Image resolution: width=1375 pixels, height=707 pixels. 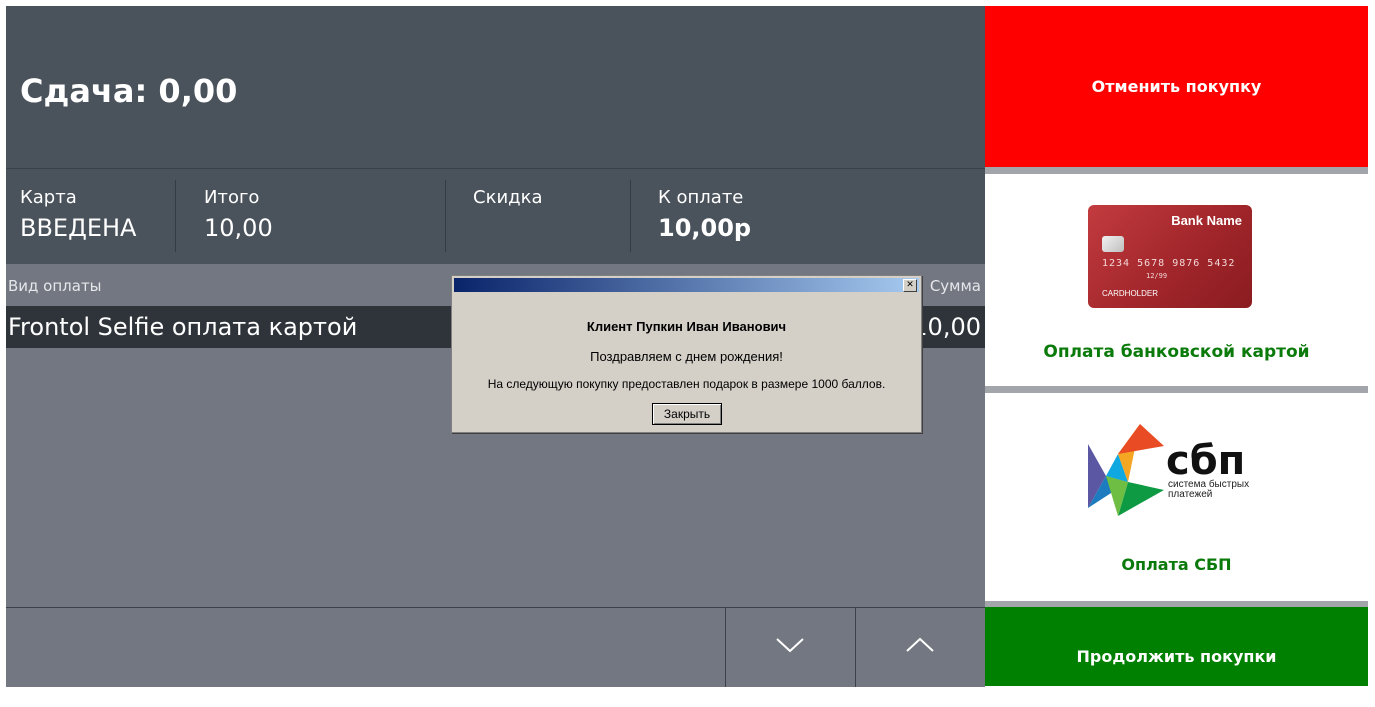 What do you see at coordinates (1176, 352) in the screenshot?
I see `bank-card-payment-label: Оплата банковской картой` at bounding box center [1176, 352].